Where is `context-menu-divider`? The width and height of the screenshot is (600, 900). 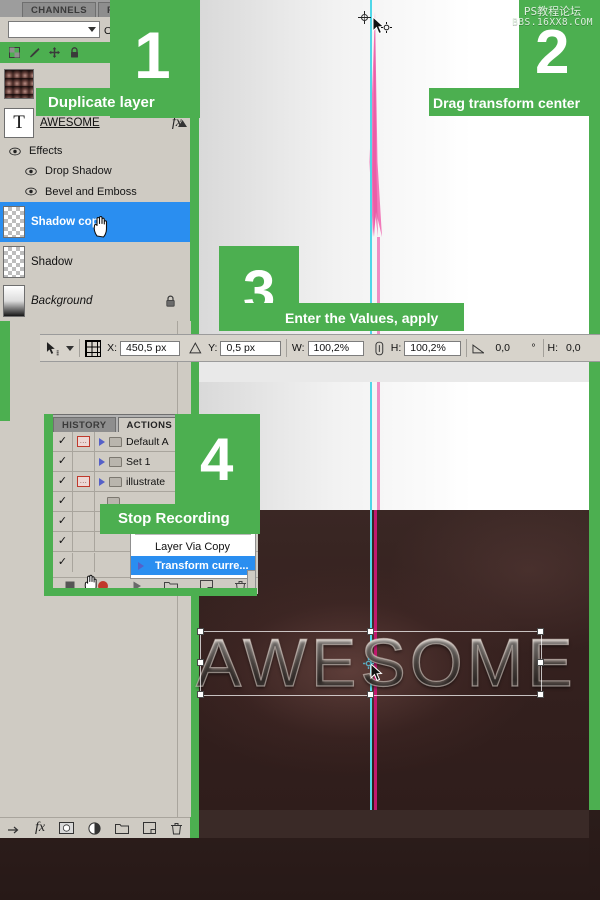
context-menu-divider is located at coordinates (193, 534).